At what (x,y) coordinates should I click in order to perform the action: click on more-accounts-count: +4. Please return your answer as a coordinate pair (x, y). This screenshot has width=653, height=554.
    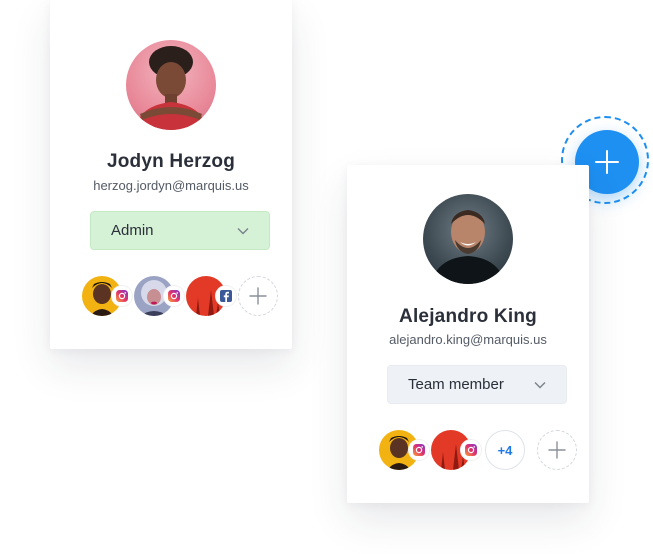
    Looking at the image, I should click on (505, 450).